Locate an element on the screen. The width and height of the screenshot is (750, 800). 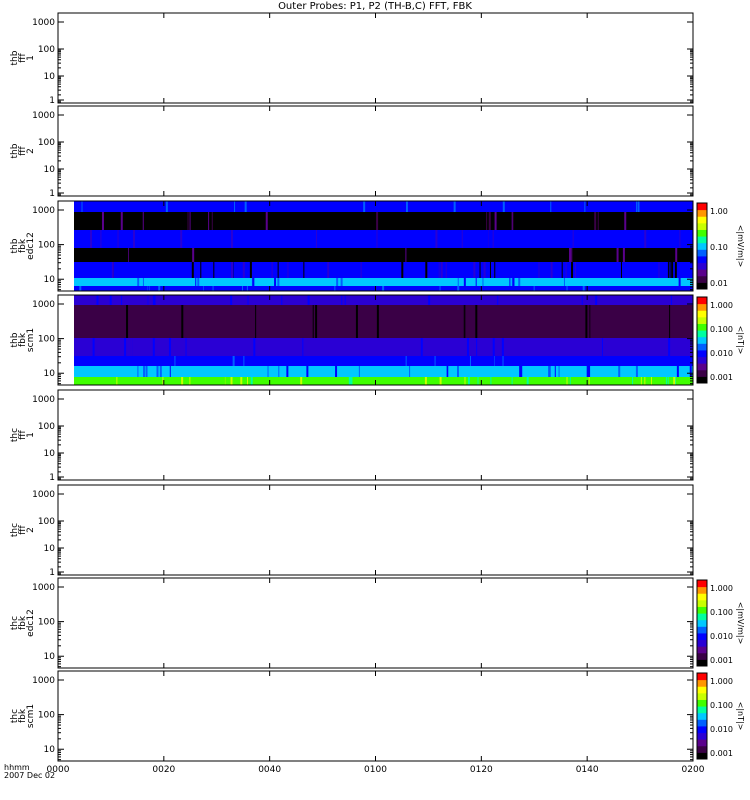
panel-frame is located at coordinates (375, 716).